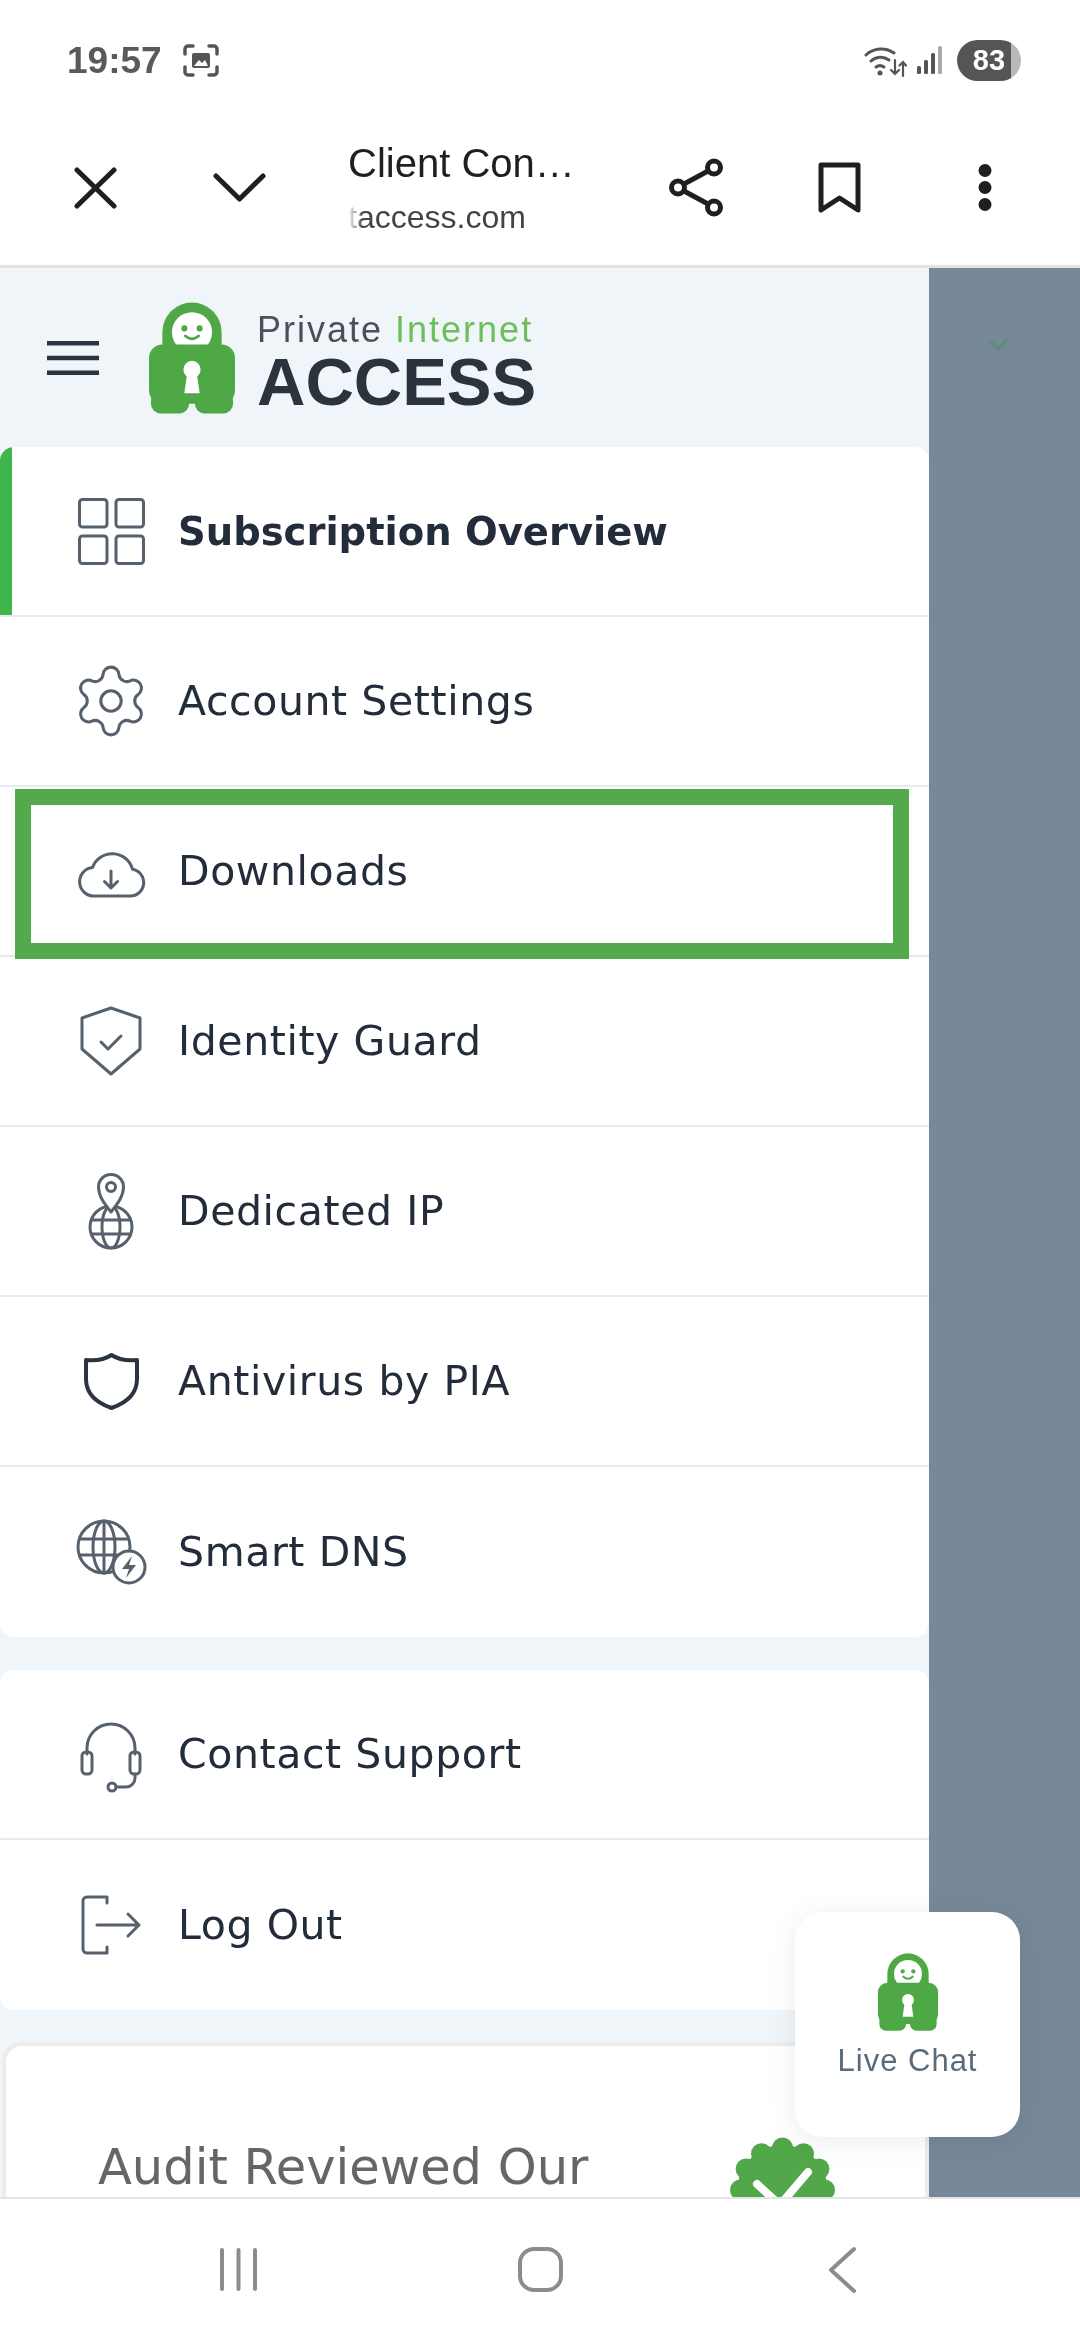  Describe the element at coordinates (238, 2269) in the screenshot. I see `recent-apps-icon` at that location.